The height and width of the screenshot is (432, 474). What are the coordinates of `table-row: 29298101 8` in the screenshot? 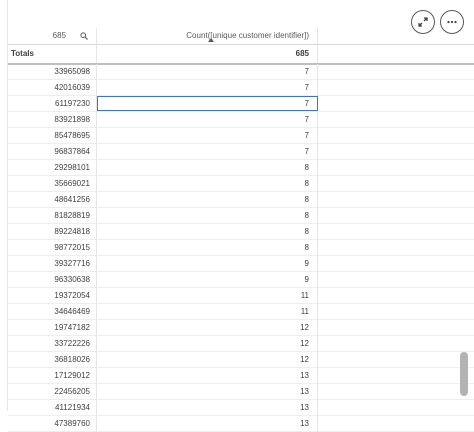 It's located at (241, 168).